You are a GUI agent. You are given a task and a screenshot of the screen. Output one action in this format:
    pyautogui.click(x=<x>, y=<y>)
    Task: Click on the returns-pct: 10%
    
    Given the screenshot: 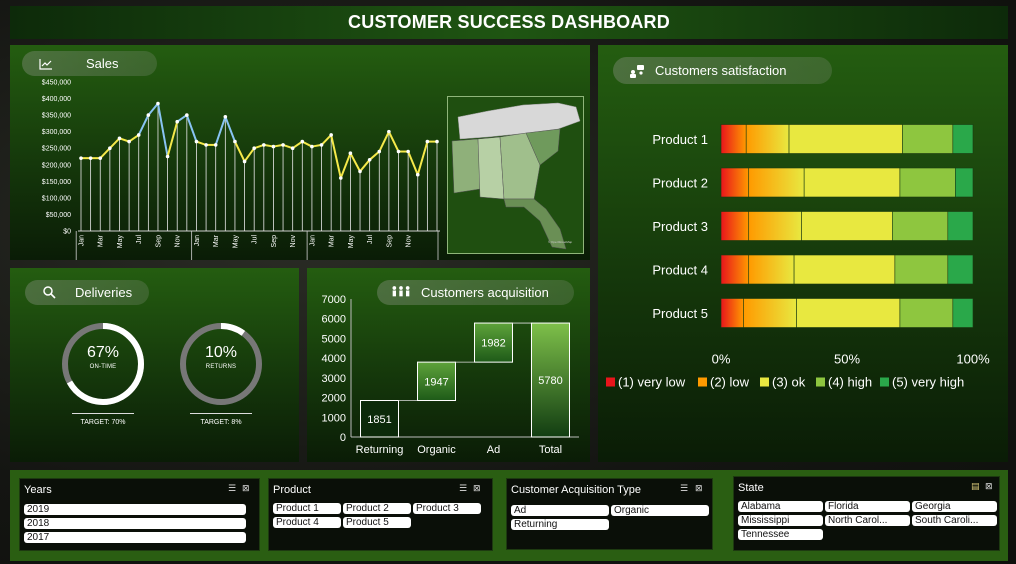 What is the action you would take?
    pyautogui.click(x=221, y=352)
    